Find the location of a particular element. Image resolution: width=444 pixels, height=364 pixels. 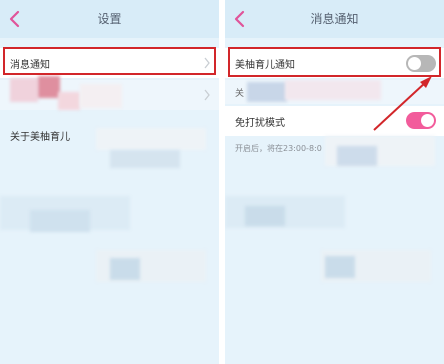

do-not-disturb-hint: 开启后，将在23:00-8:0 is located at coordinates (278, 148).